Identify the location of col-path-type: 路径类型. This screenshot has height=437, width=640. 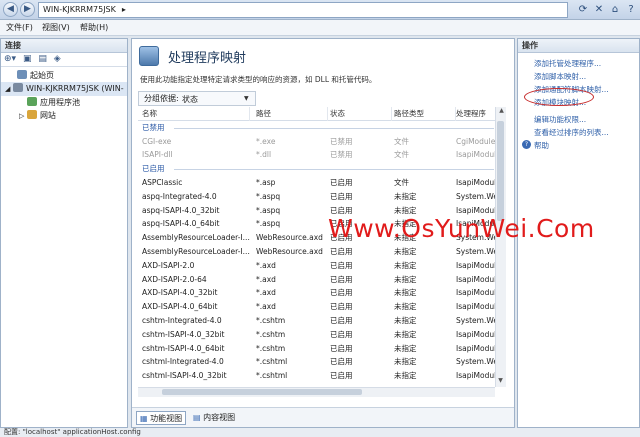
(425, 114).